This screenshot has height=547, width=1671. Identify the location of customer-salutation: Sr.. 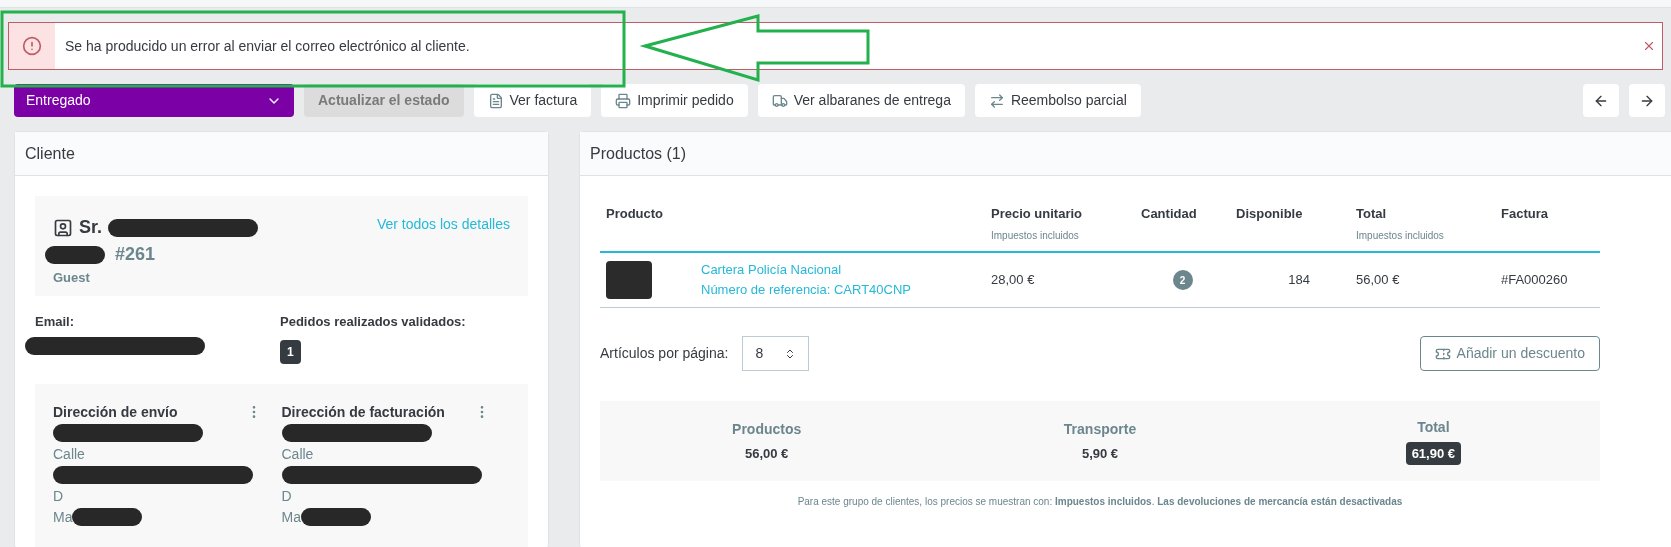
(91, 227).